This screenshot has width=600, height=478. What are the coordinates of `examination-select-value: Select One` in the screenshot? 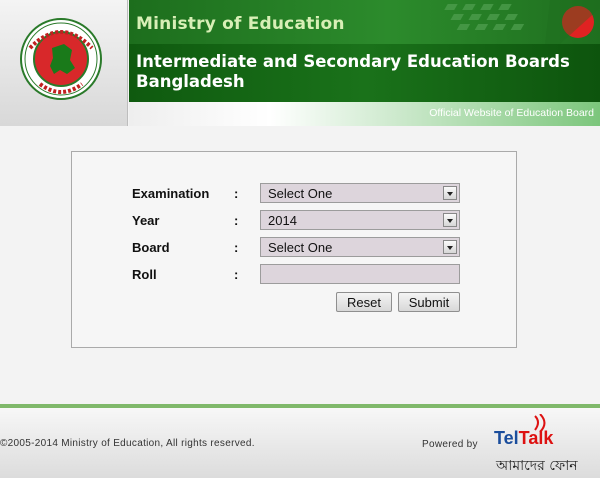 It's located at (300, 193).